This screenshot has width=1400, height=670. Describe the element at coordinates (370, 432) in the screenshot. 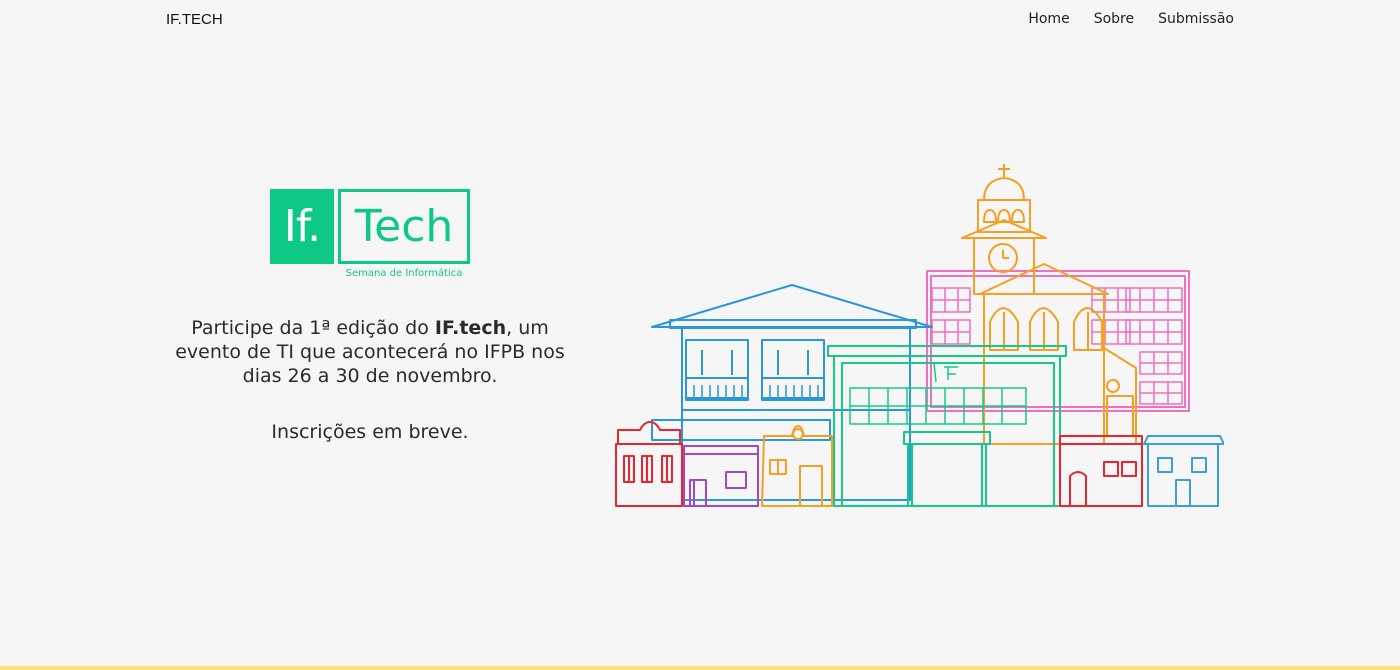

I see `registration-soon-text: Inscrições em breve.` at that location.